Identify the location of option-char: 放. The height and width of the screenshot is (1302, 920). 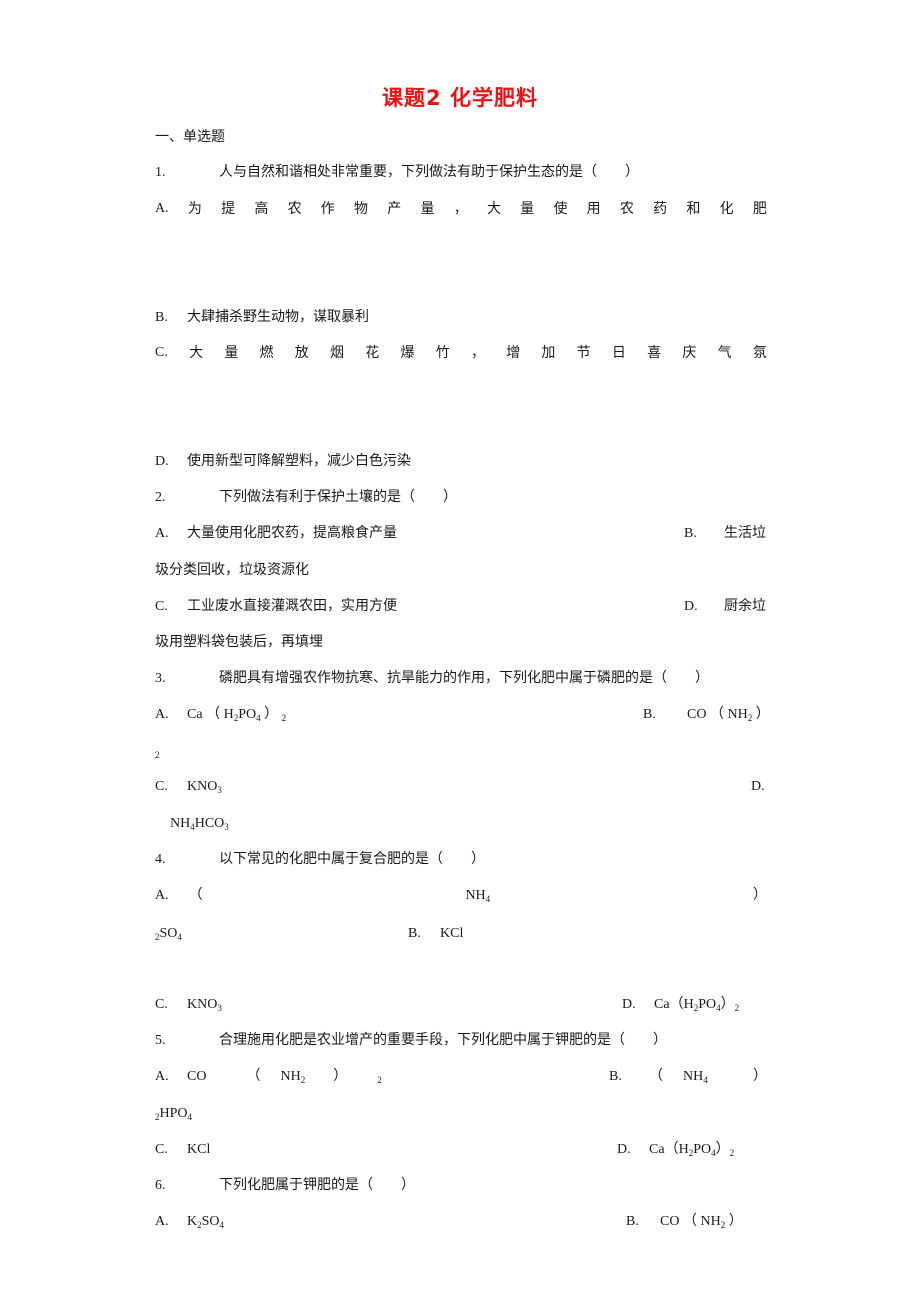
(301, 353).